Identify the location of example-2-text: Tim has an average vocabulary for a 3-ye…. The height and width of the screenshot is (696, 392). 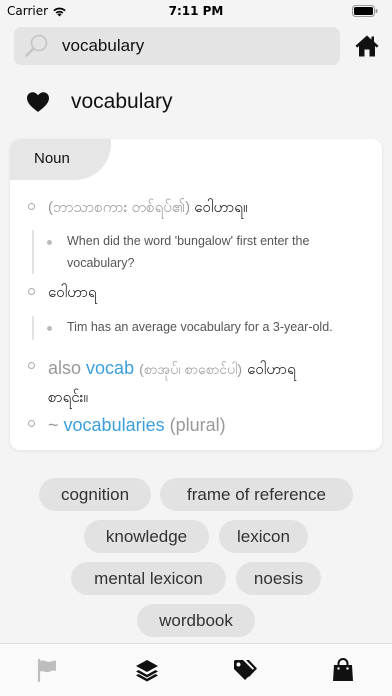
(200, 327).